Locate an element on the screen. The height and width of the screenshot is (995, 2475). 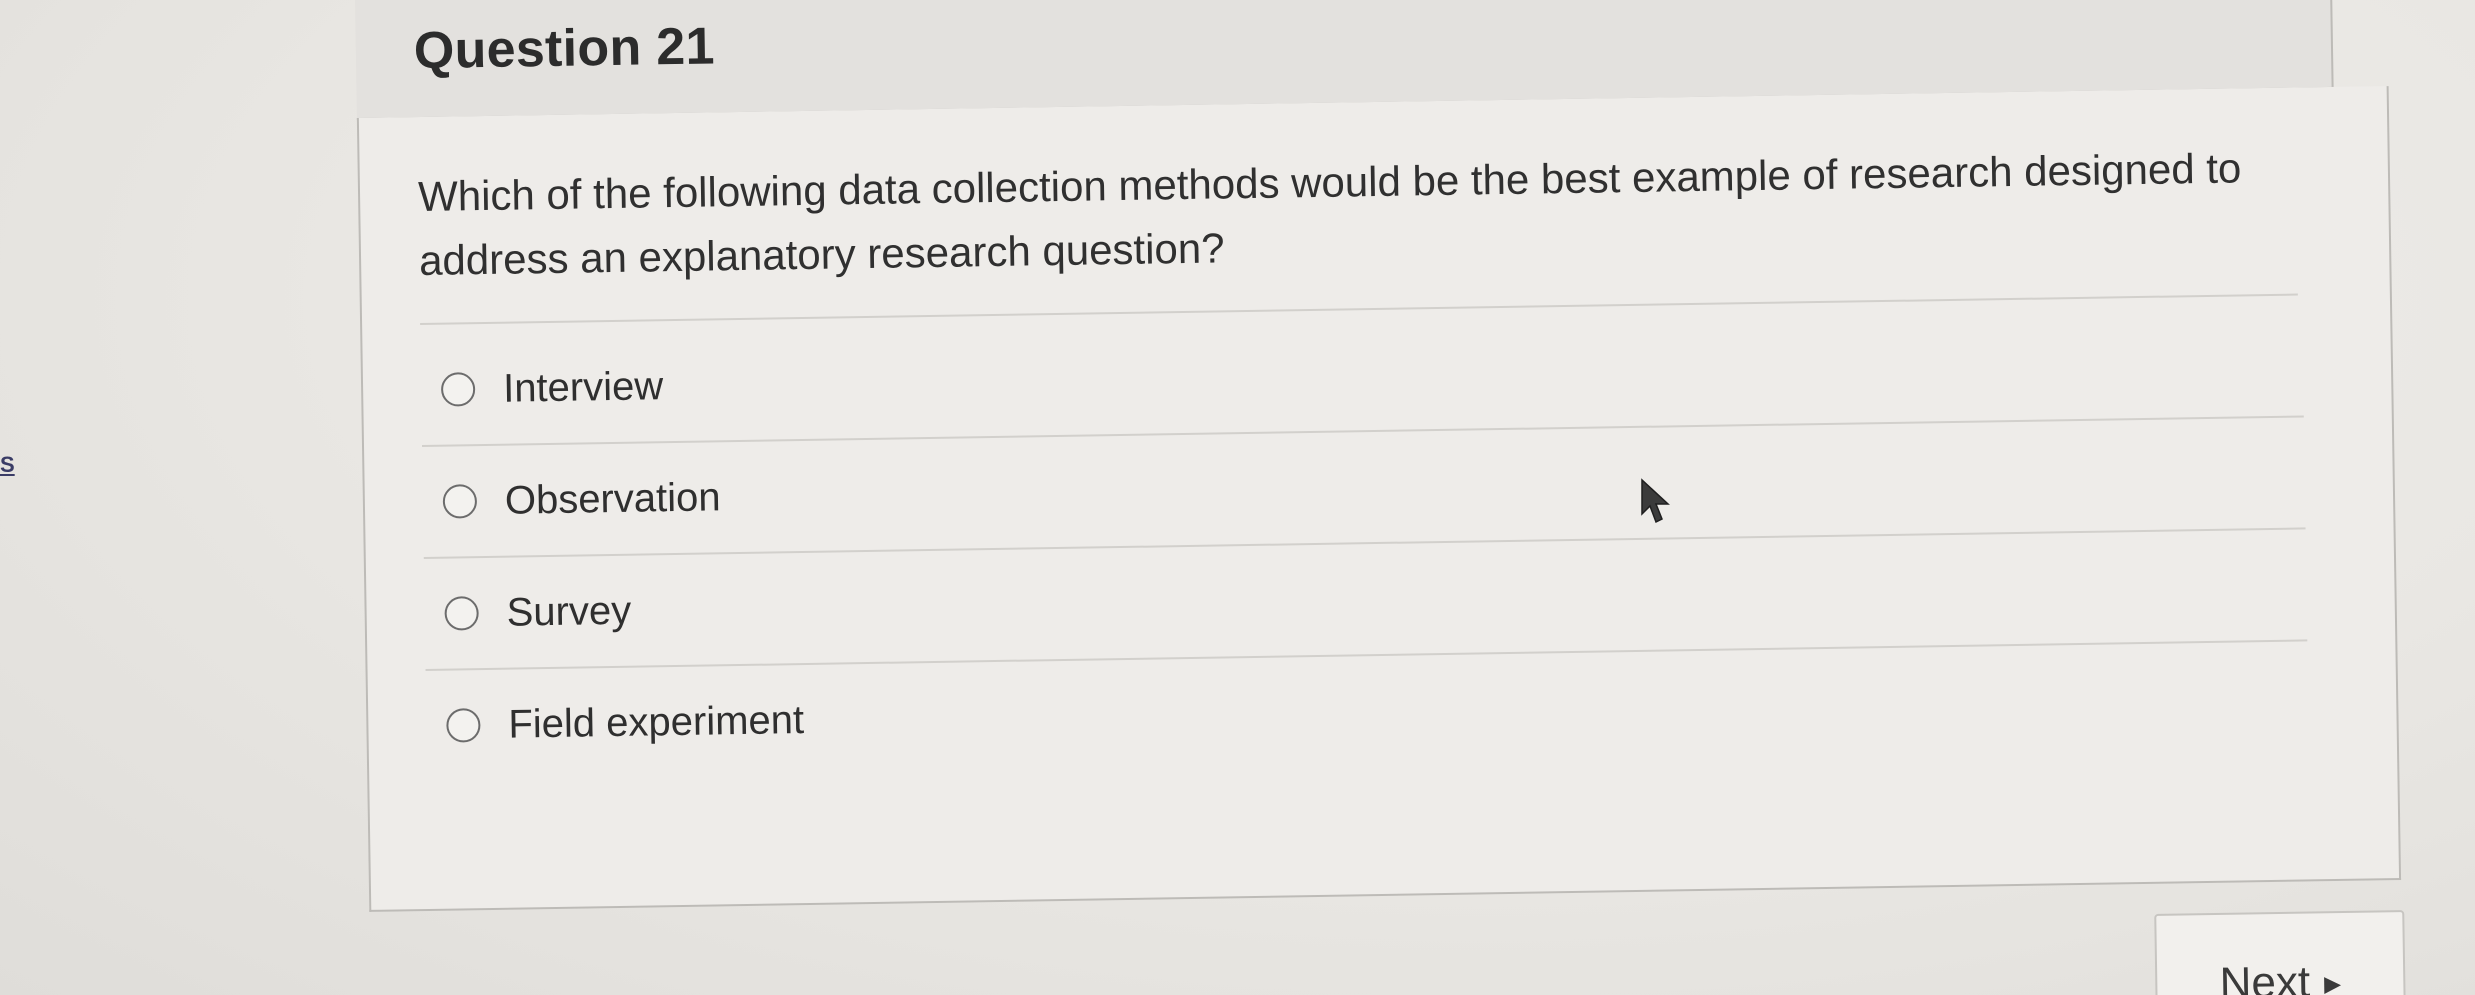
mouse-pointer-icon is located at coordinates (1655, 501).